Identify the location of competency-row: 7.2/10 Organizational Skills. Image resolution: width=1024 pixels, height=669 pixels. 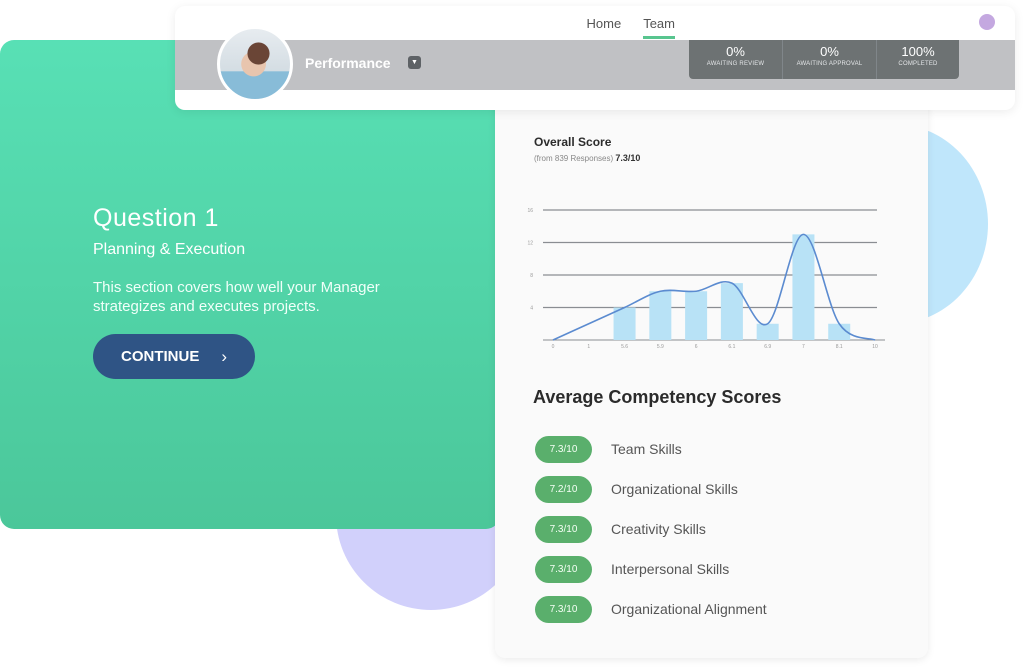
(651, 489).